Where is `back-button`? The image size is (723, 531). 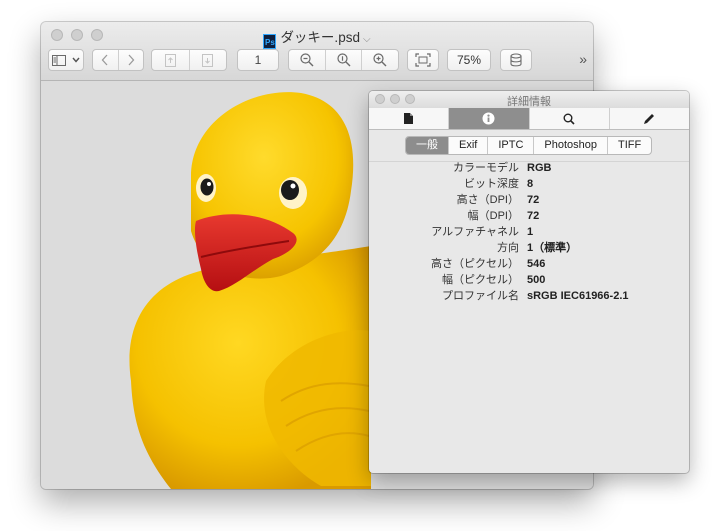 back-button is located at coordinates (105, 60).